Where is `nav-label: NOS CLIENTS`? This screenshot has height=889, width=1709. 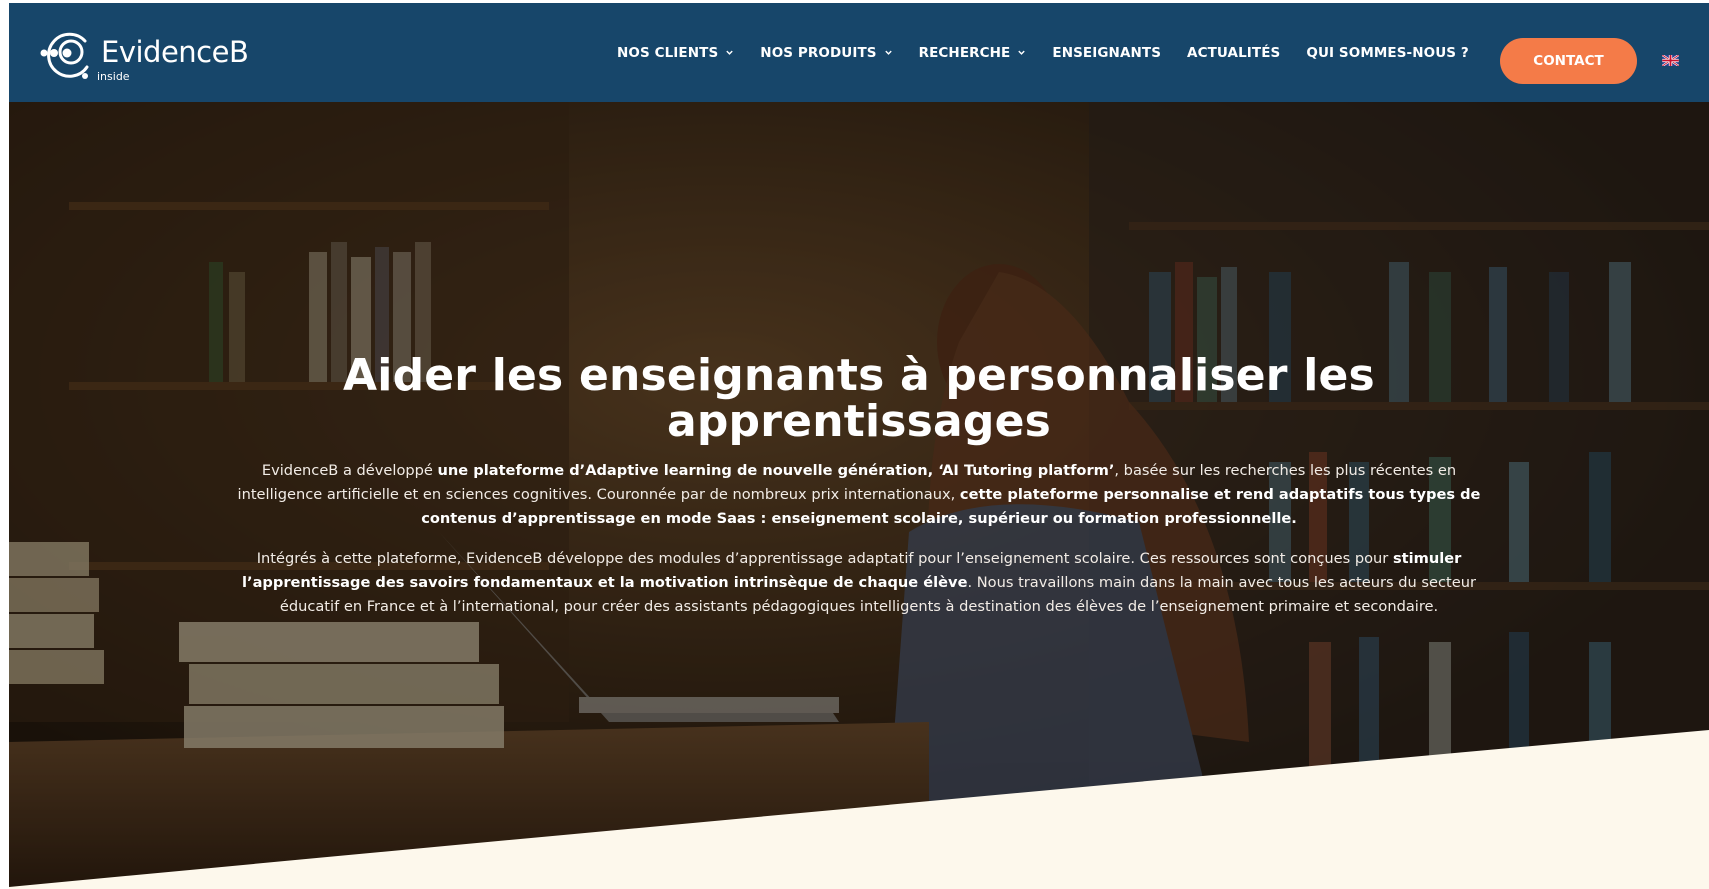
nav-label: NOS CLIENTS is located at coordinates (668, 52).